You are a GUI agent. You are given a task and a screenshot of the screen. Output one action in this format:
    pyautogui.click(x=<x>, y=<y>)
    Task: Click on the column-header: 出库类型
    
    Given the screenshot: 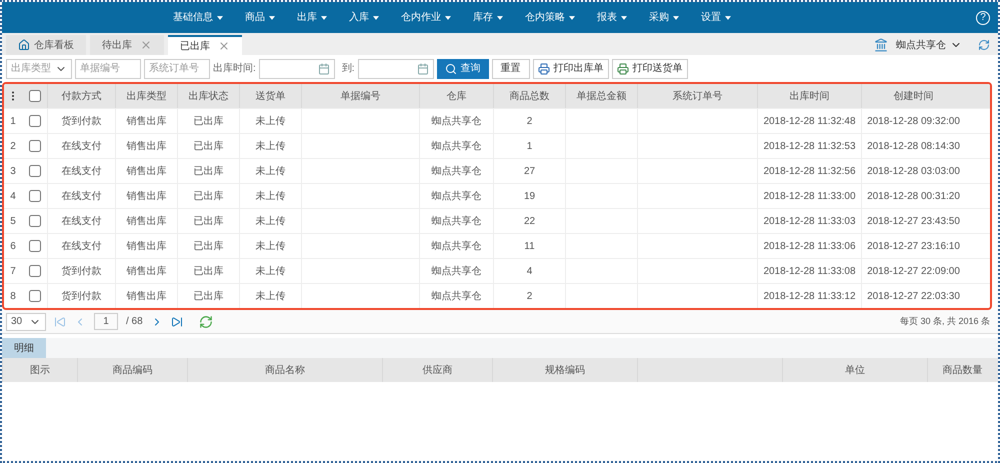 What is the action you would take?
    pyautogui.click(x=146, y=96)
    